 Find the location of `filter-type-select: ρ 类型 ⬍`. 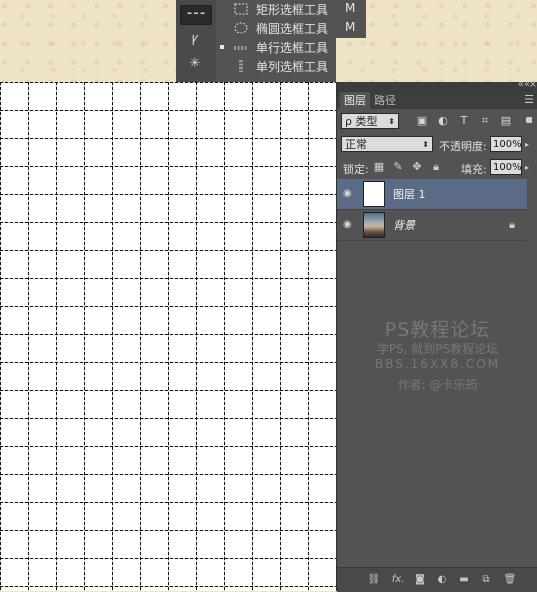

filter-type-select: ρ 类型 ⬍ is located at coordinates (370, 121).